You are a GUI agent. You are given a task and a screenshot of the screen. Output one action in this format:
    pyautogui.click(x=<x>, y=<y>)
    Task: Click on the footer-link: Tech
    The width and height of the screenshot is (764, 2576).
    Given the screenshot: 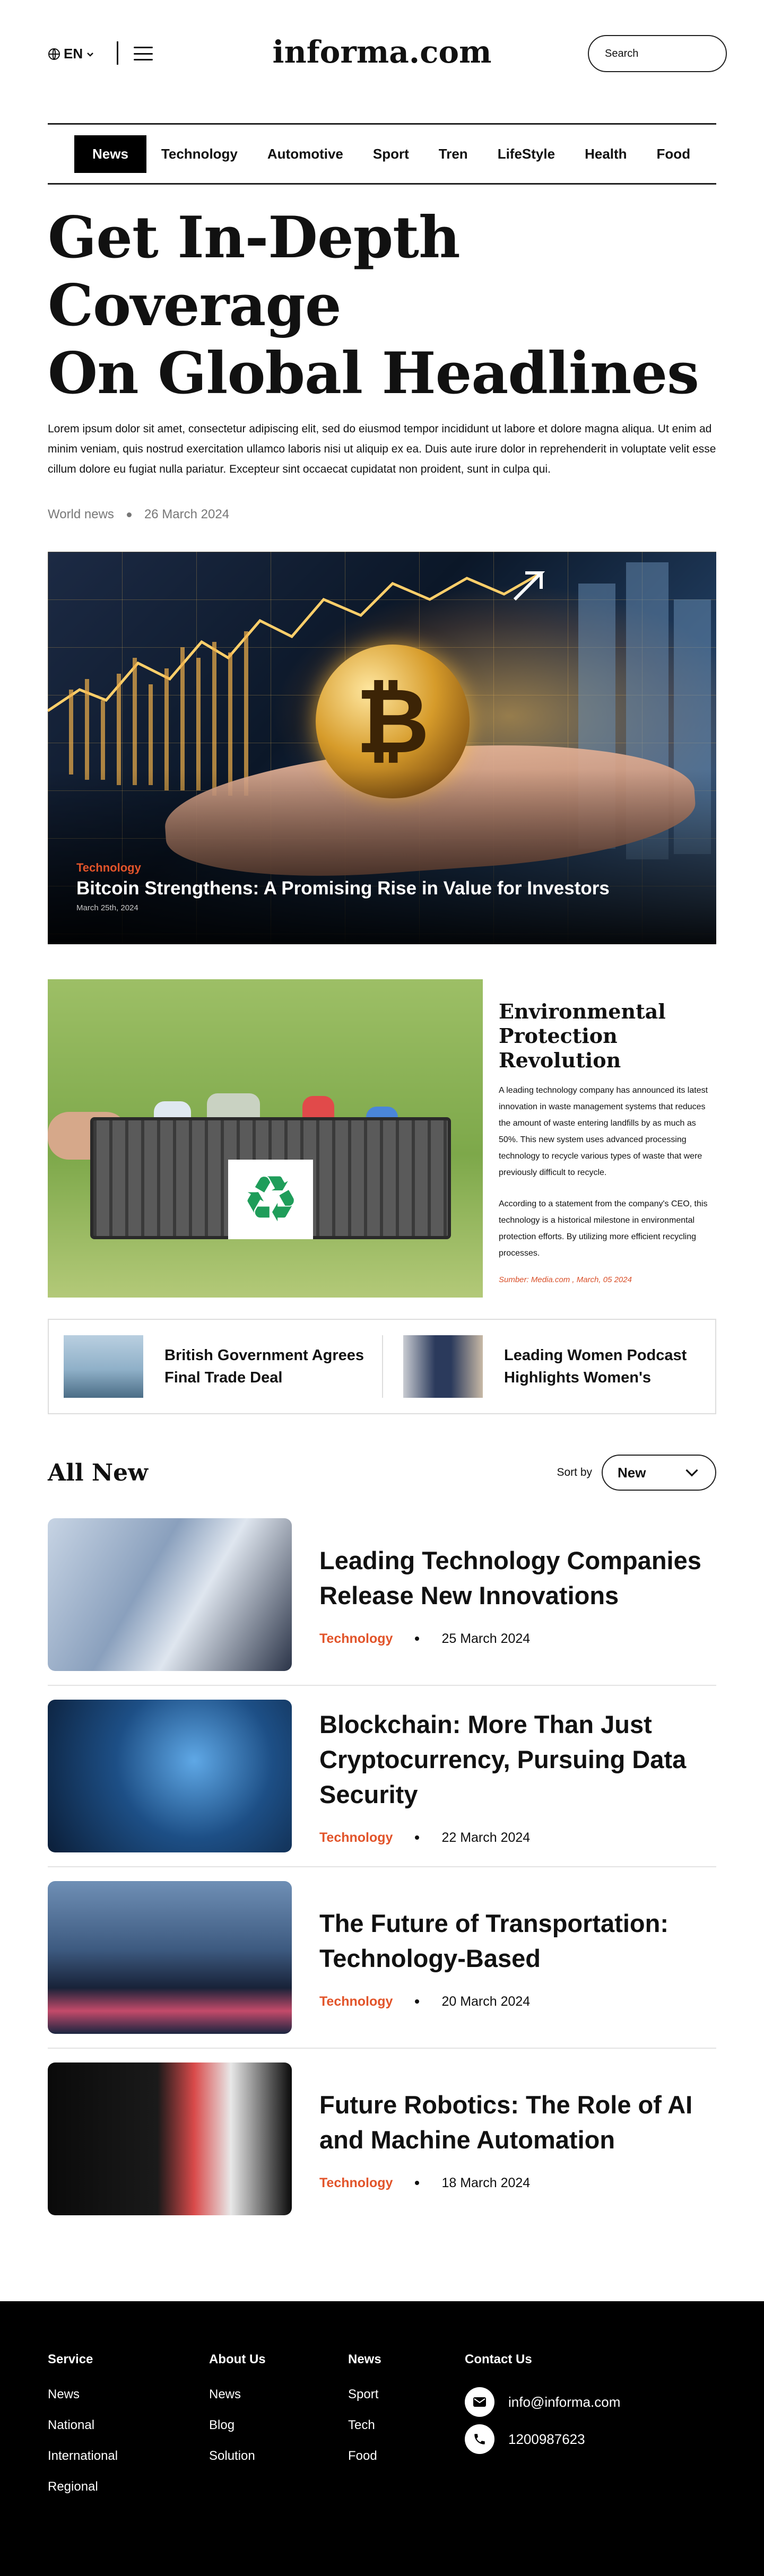 What is the action you would take?
    pyautogui.click(x=406, y=2426)
    